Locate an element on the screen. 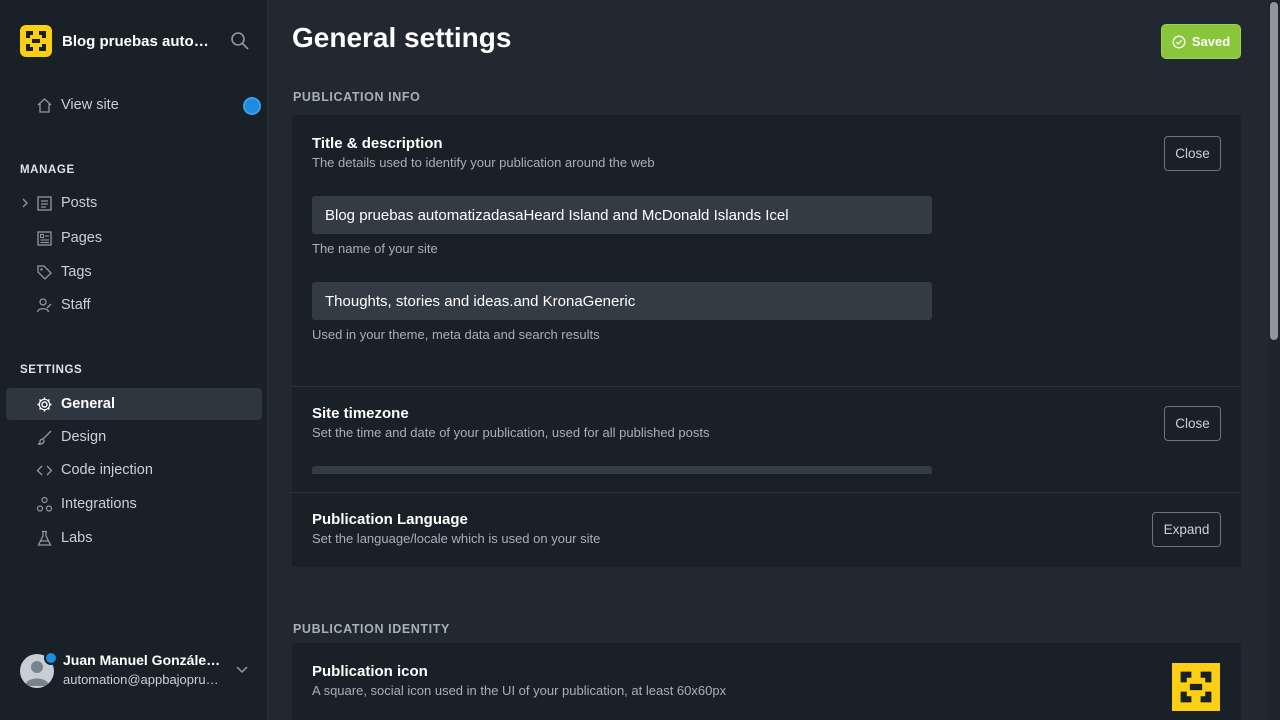  gear-icon is located at coordinates (44, 404).